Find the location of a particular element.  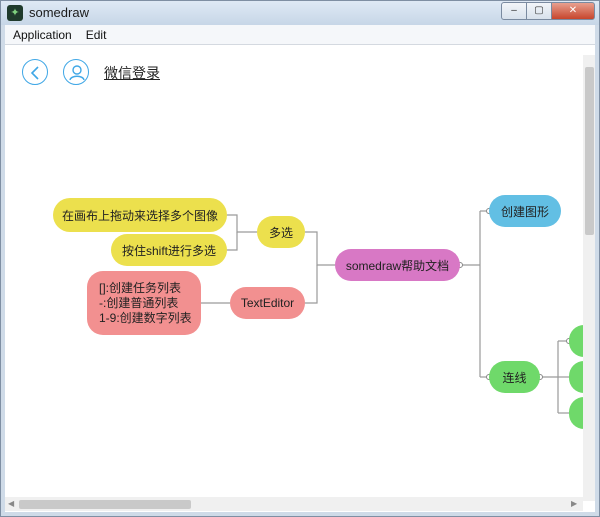

horizontal-scroll-thumb is located at coordinates (105, 504).